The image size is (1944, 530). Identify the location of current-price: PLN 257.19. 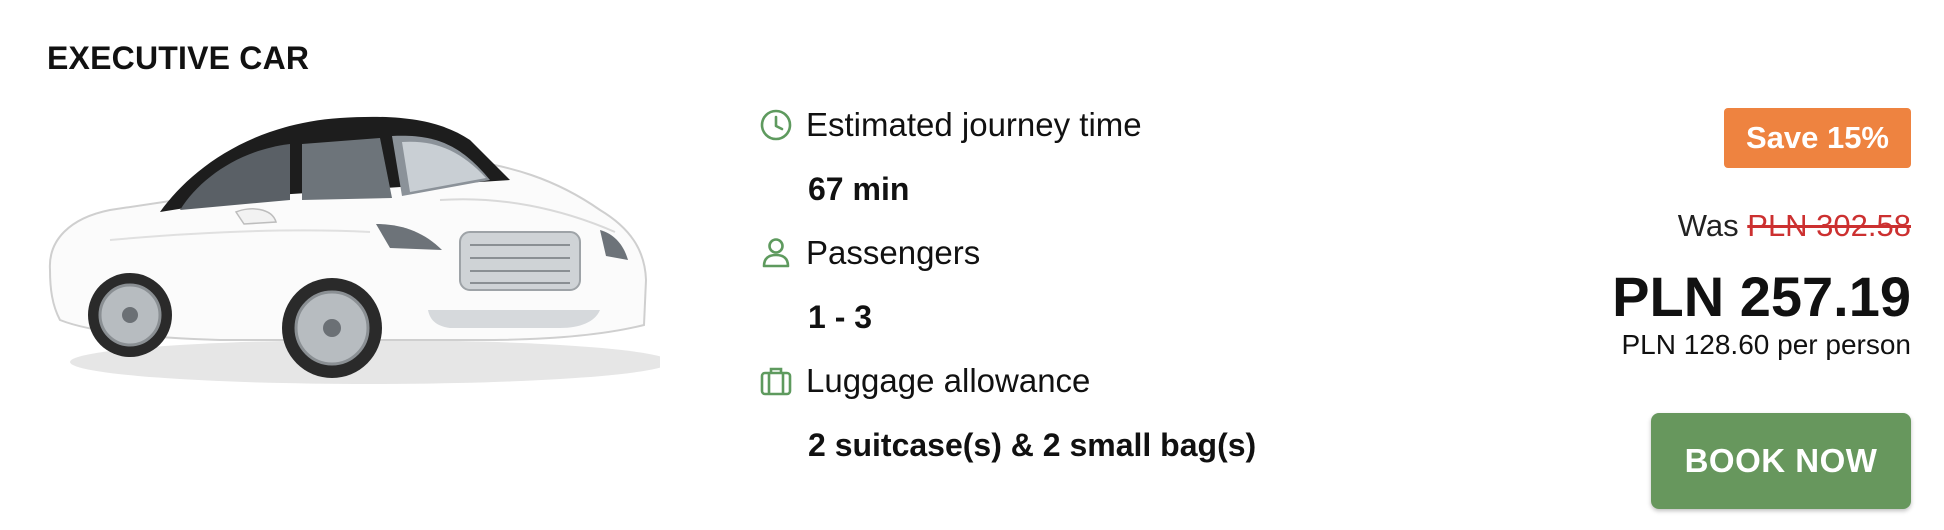
(1761, 296).